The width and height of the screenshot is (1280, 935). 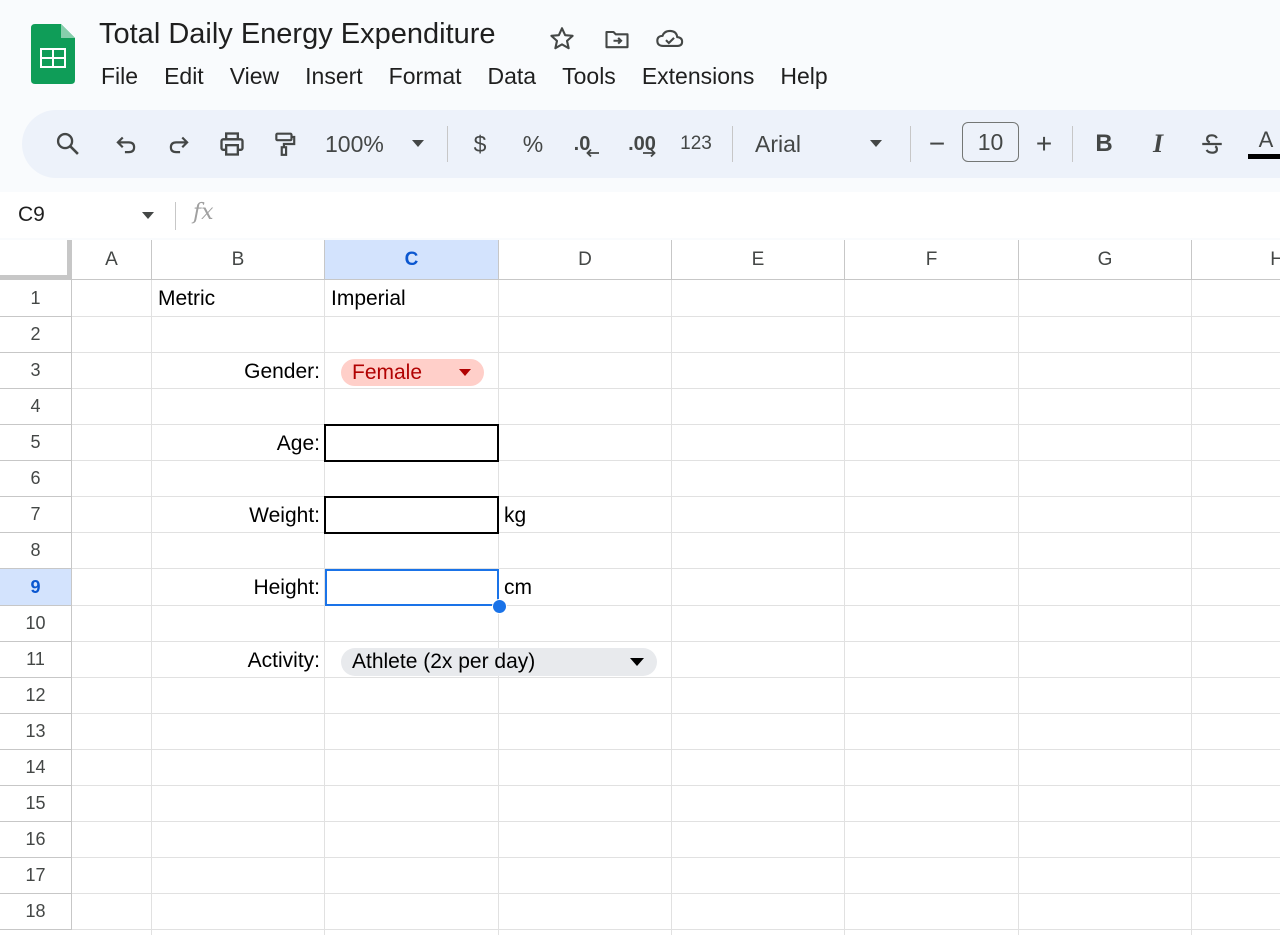 What do you see at coordinates (412, 260) in the screenshot?
I see `column-header-c: C` at bounding box center [412, 260].